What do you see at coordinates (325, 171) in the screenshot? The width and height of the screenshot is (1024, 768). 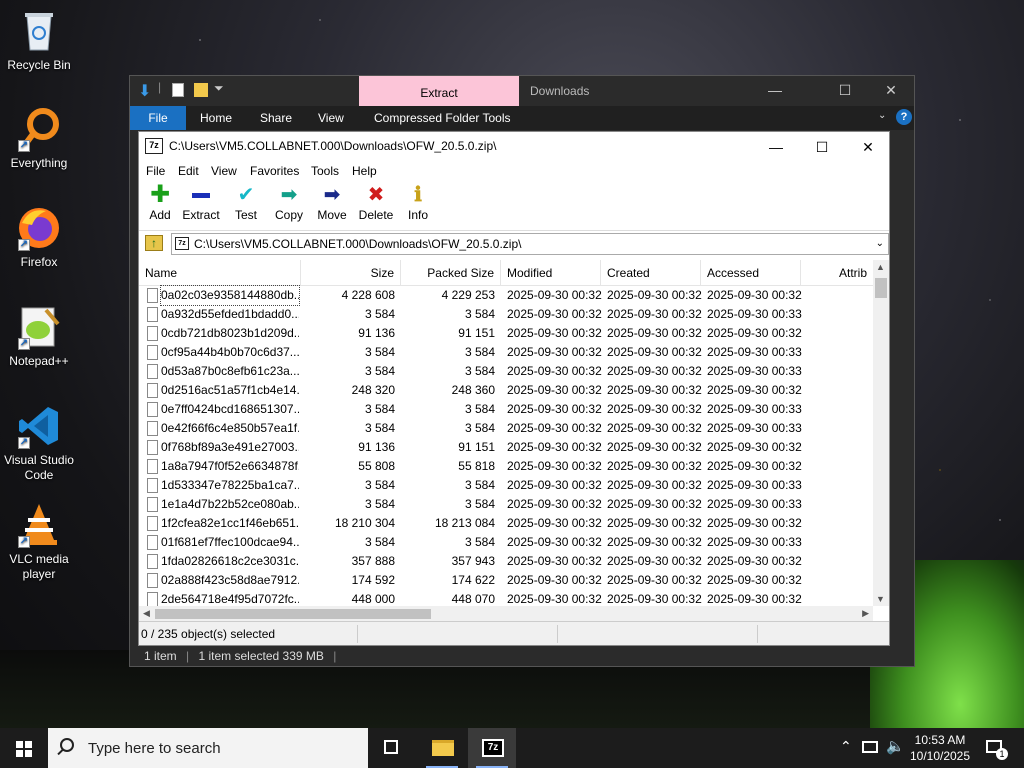 I see `menu-tools: Tools` at bounding box center [325, 171].